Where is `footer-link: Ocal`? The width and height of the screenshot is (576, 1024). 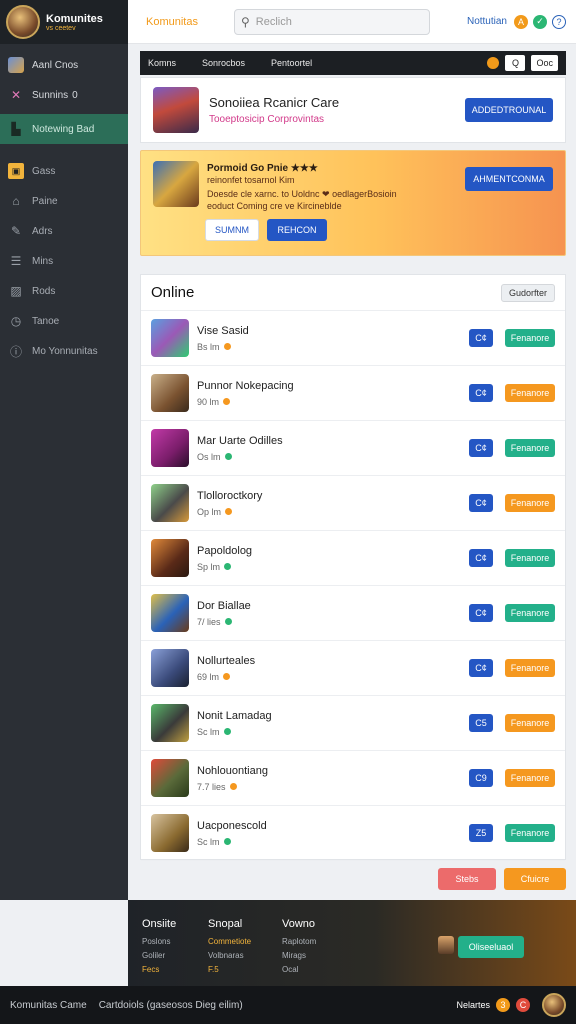
footer-link: Ocal is located at coordinates (299, 969).